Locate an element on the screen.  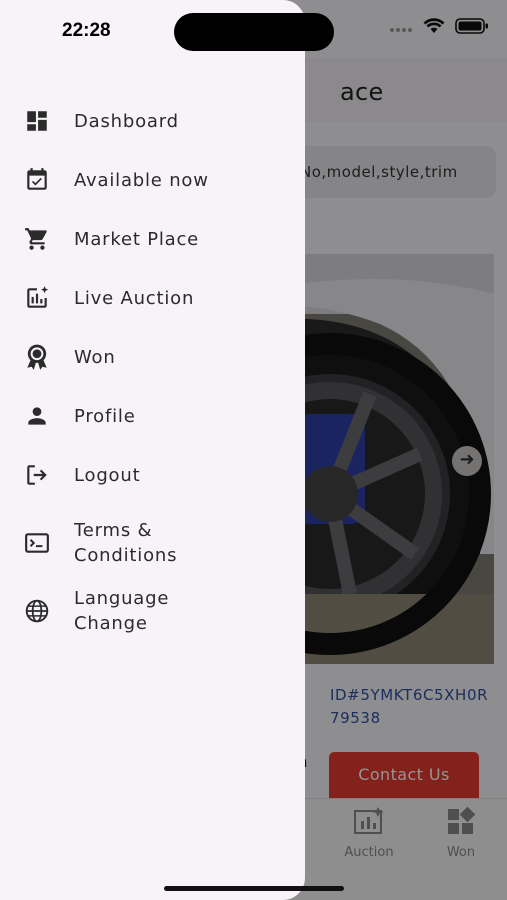
cart-icon is located at coordinates (37, 239).